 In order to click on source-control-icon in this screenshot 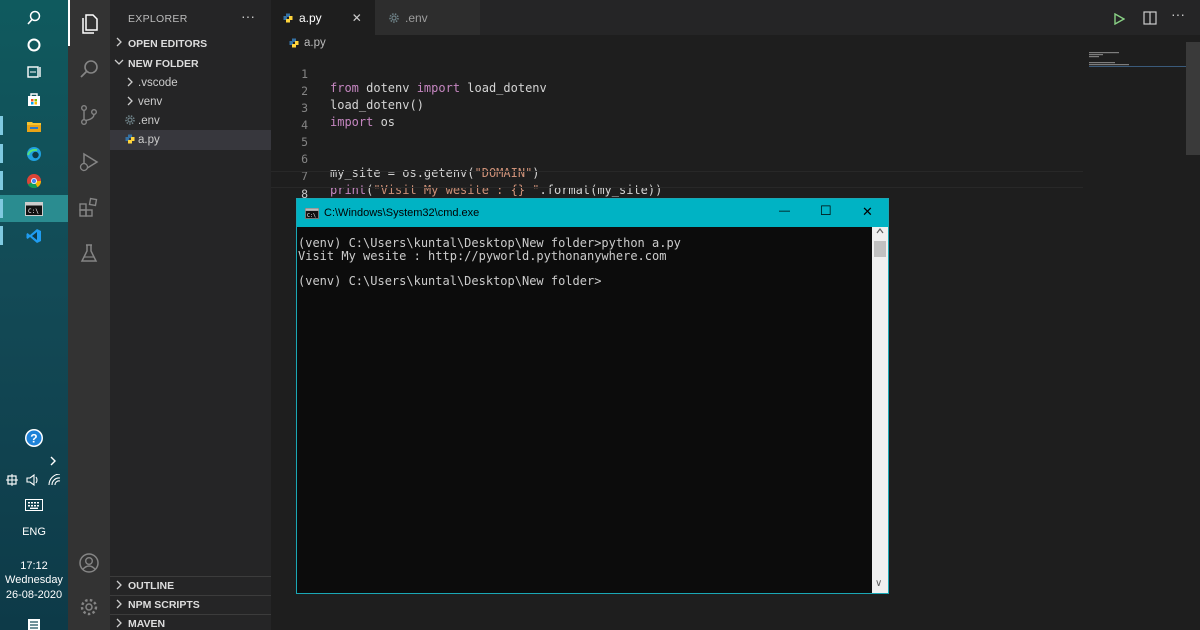, I will do `click(89, 115)`.